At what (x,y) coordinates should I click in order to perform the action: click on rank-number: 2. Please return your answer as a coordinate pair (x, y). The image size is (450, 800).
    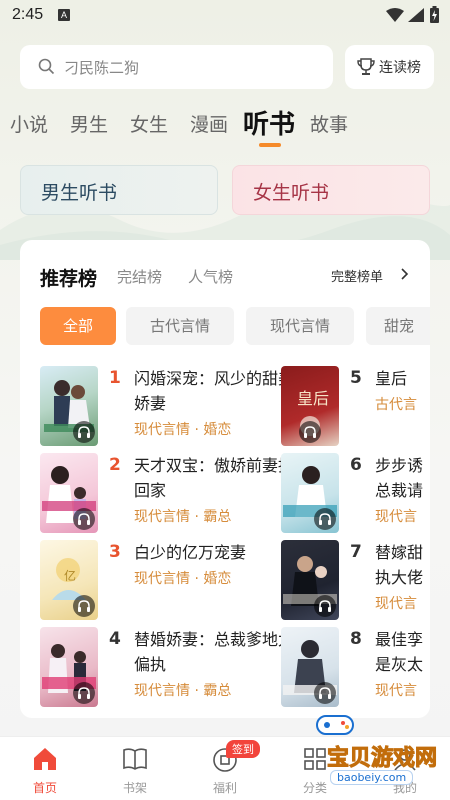
    Looking at the image, I should click on (115, 465).